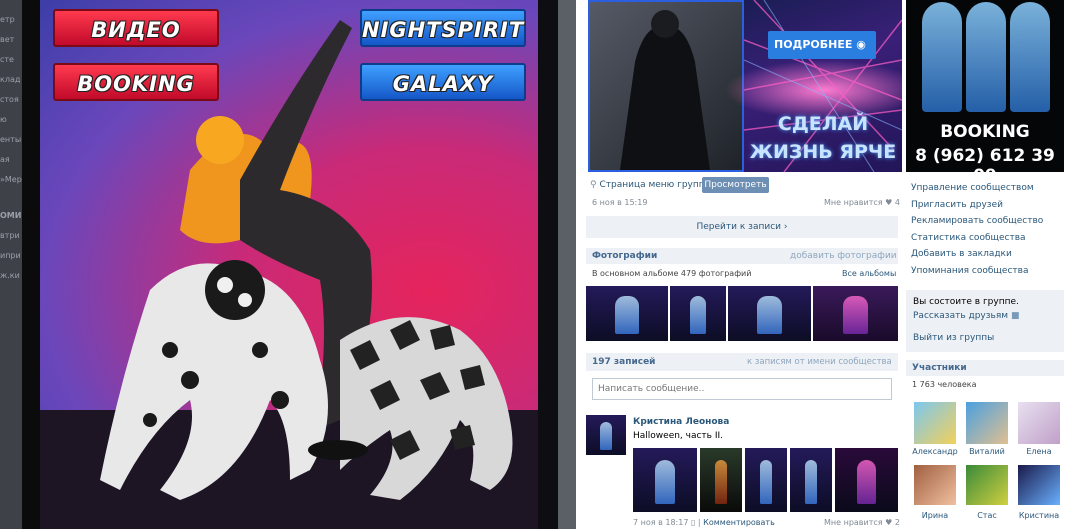 The width and height of the screenshot is (1086, 529). Describe the element at coordinates (606, 435) in the screenshot. I see `author-avatar` at that location.